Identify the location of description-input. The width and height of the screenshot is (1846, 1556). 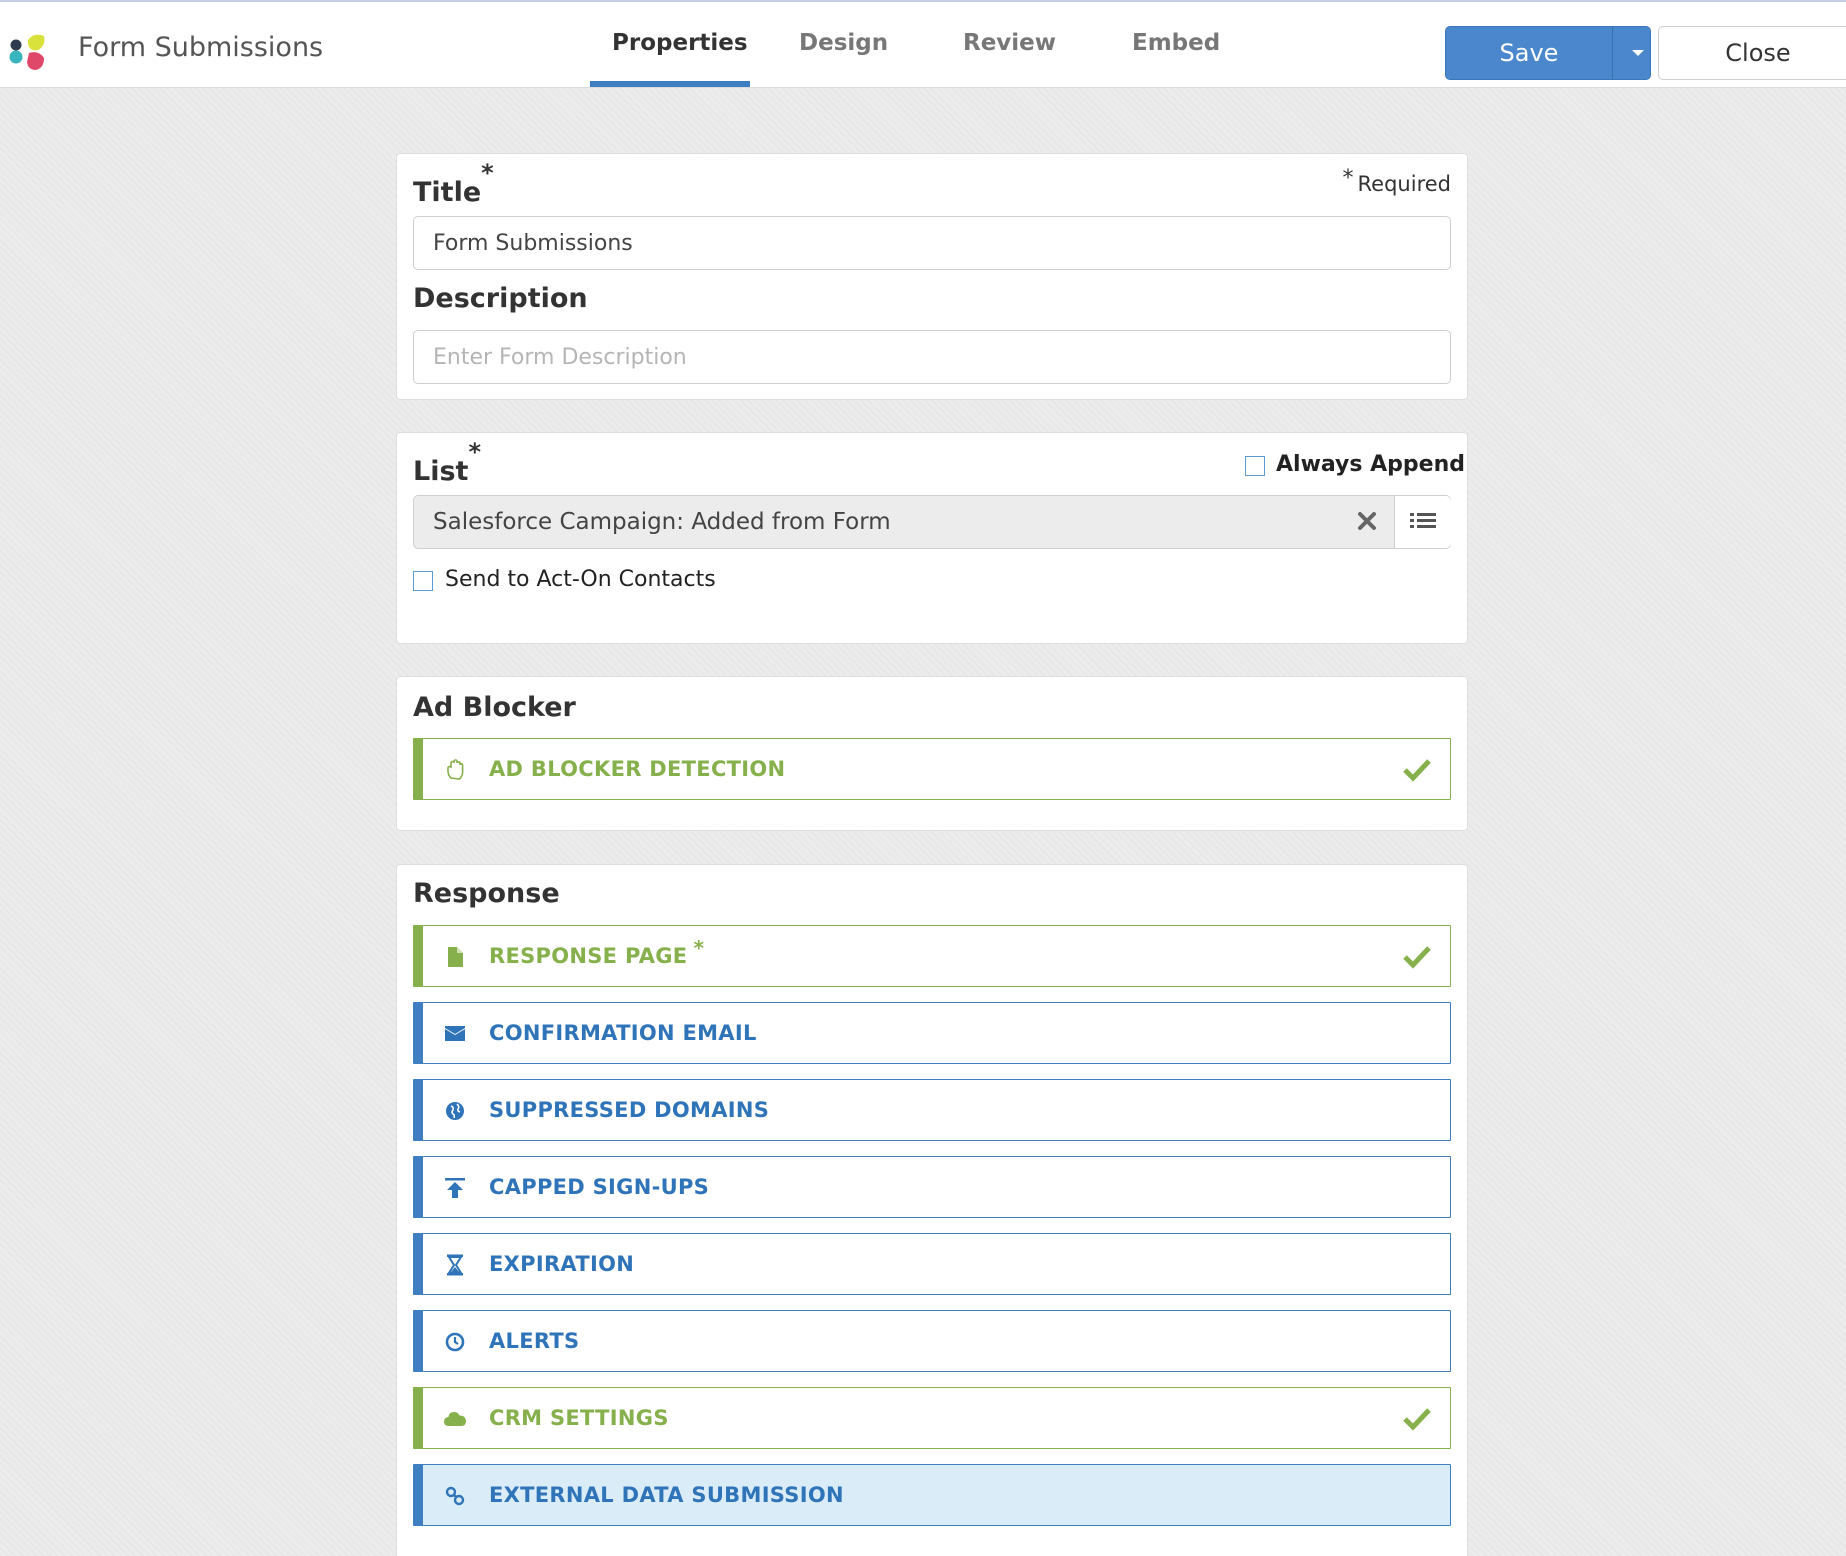
(932, 357).